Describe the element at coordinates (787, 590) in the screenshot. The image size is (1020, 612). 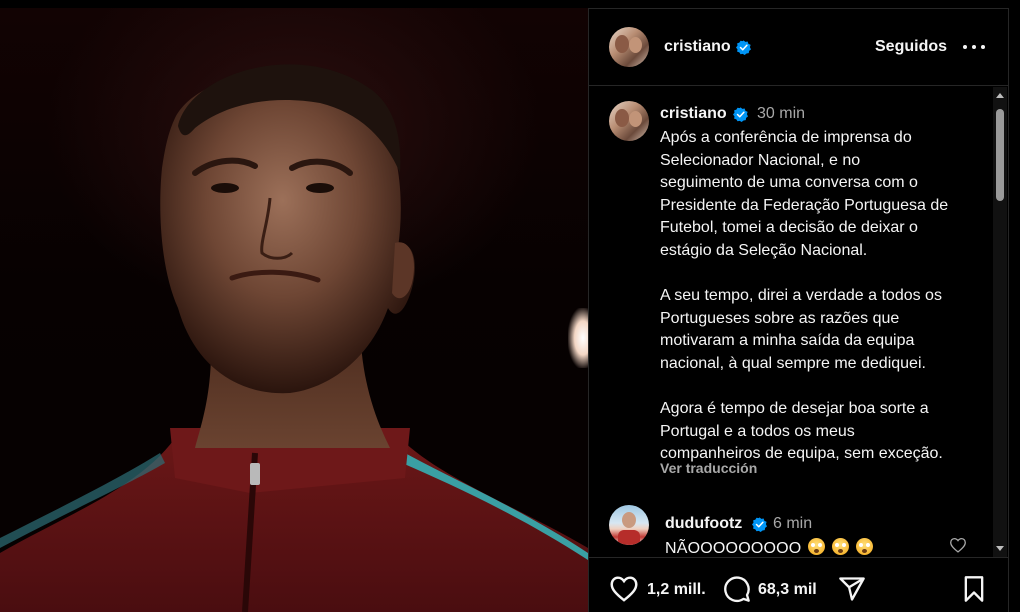
I see `comments-count: 68,3 mil` at that location.